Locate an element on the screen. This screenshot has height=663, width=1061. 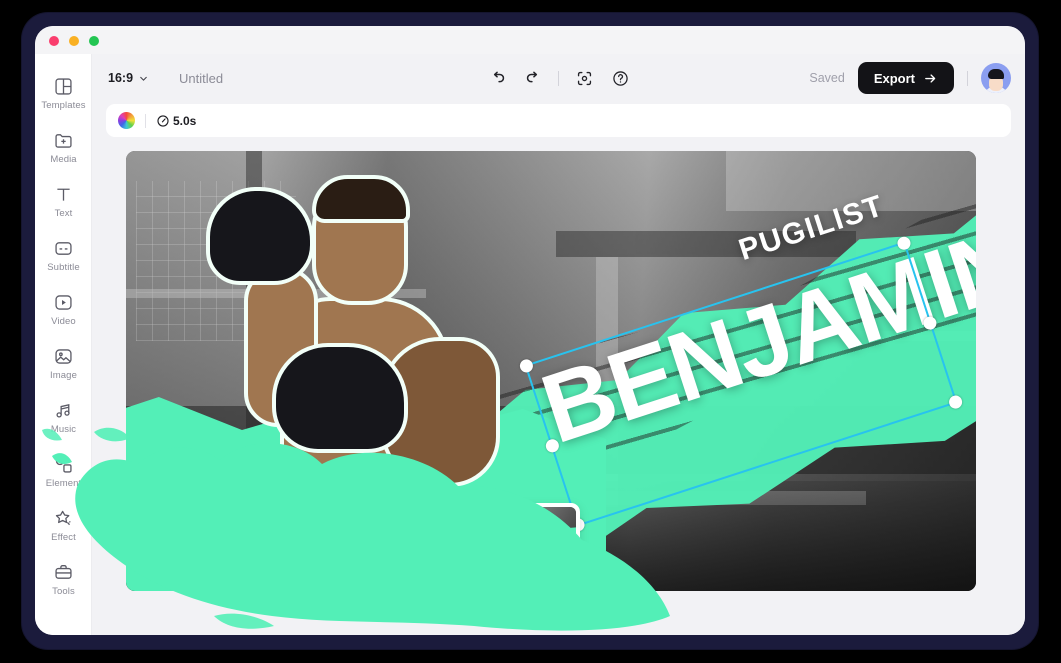
property-strip: 5.0s is located at coordinates (558, 120).